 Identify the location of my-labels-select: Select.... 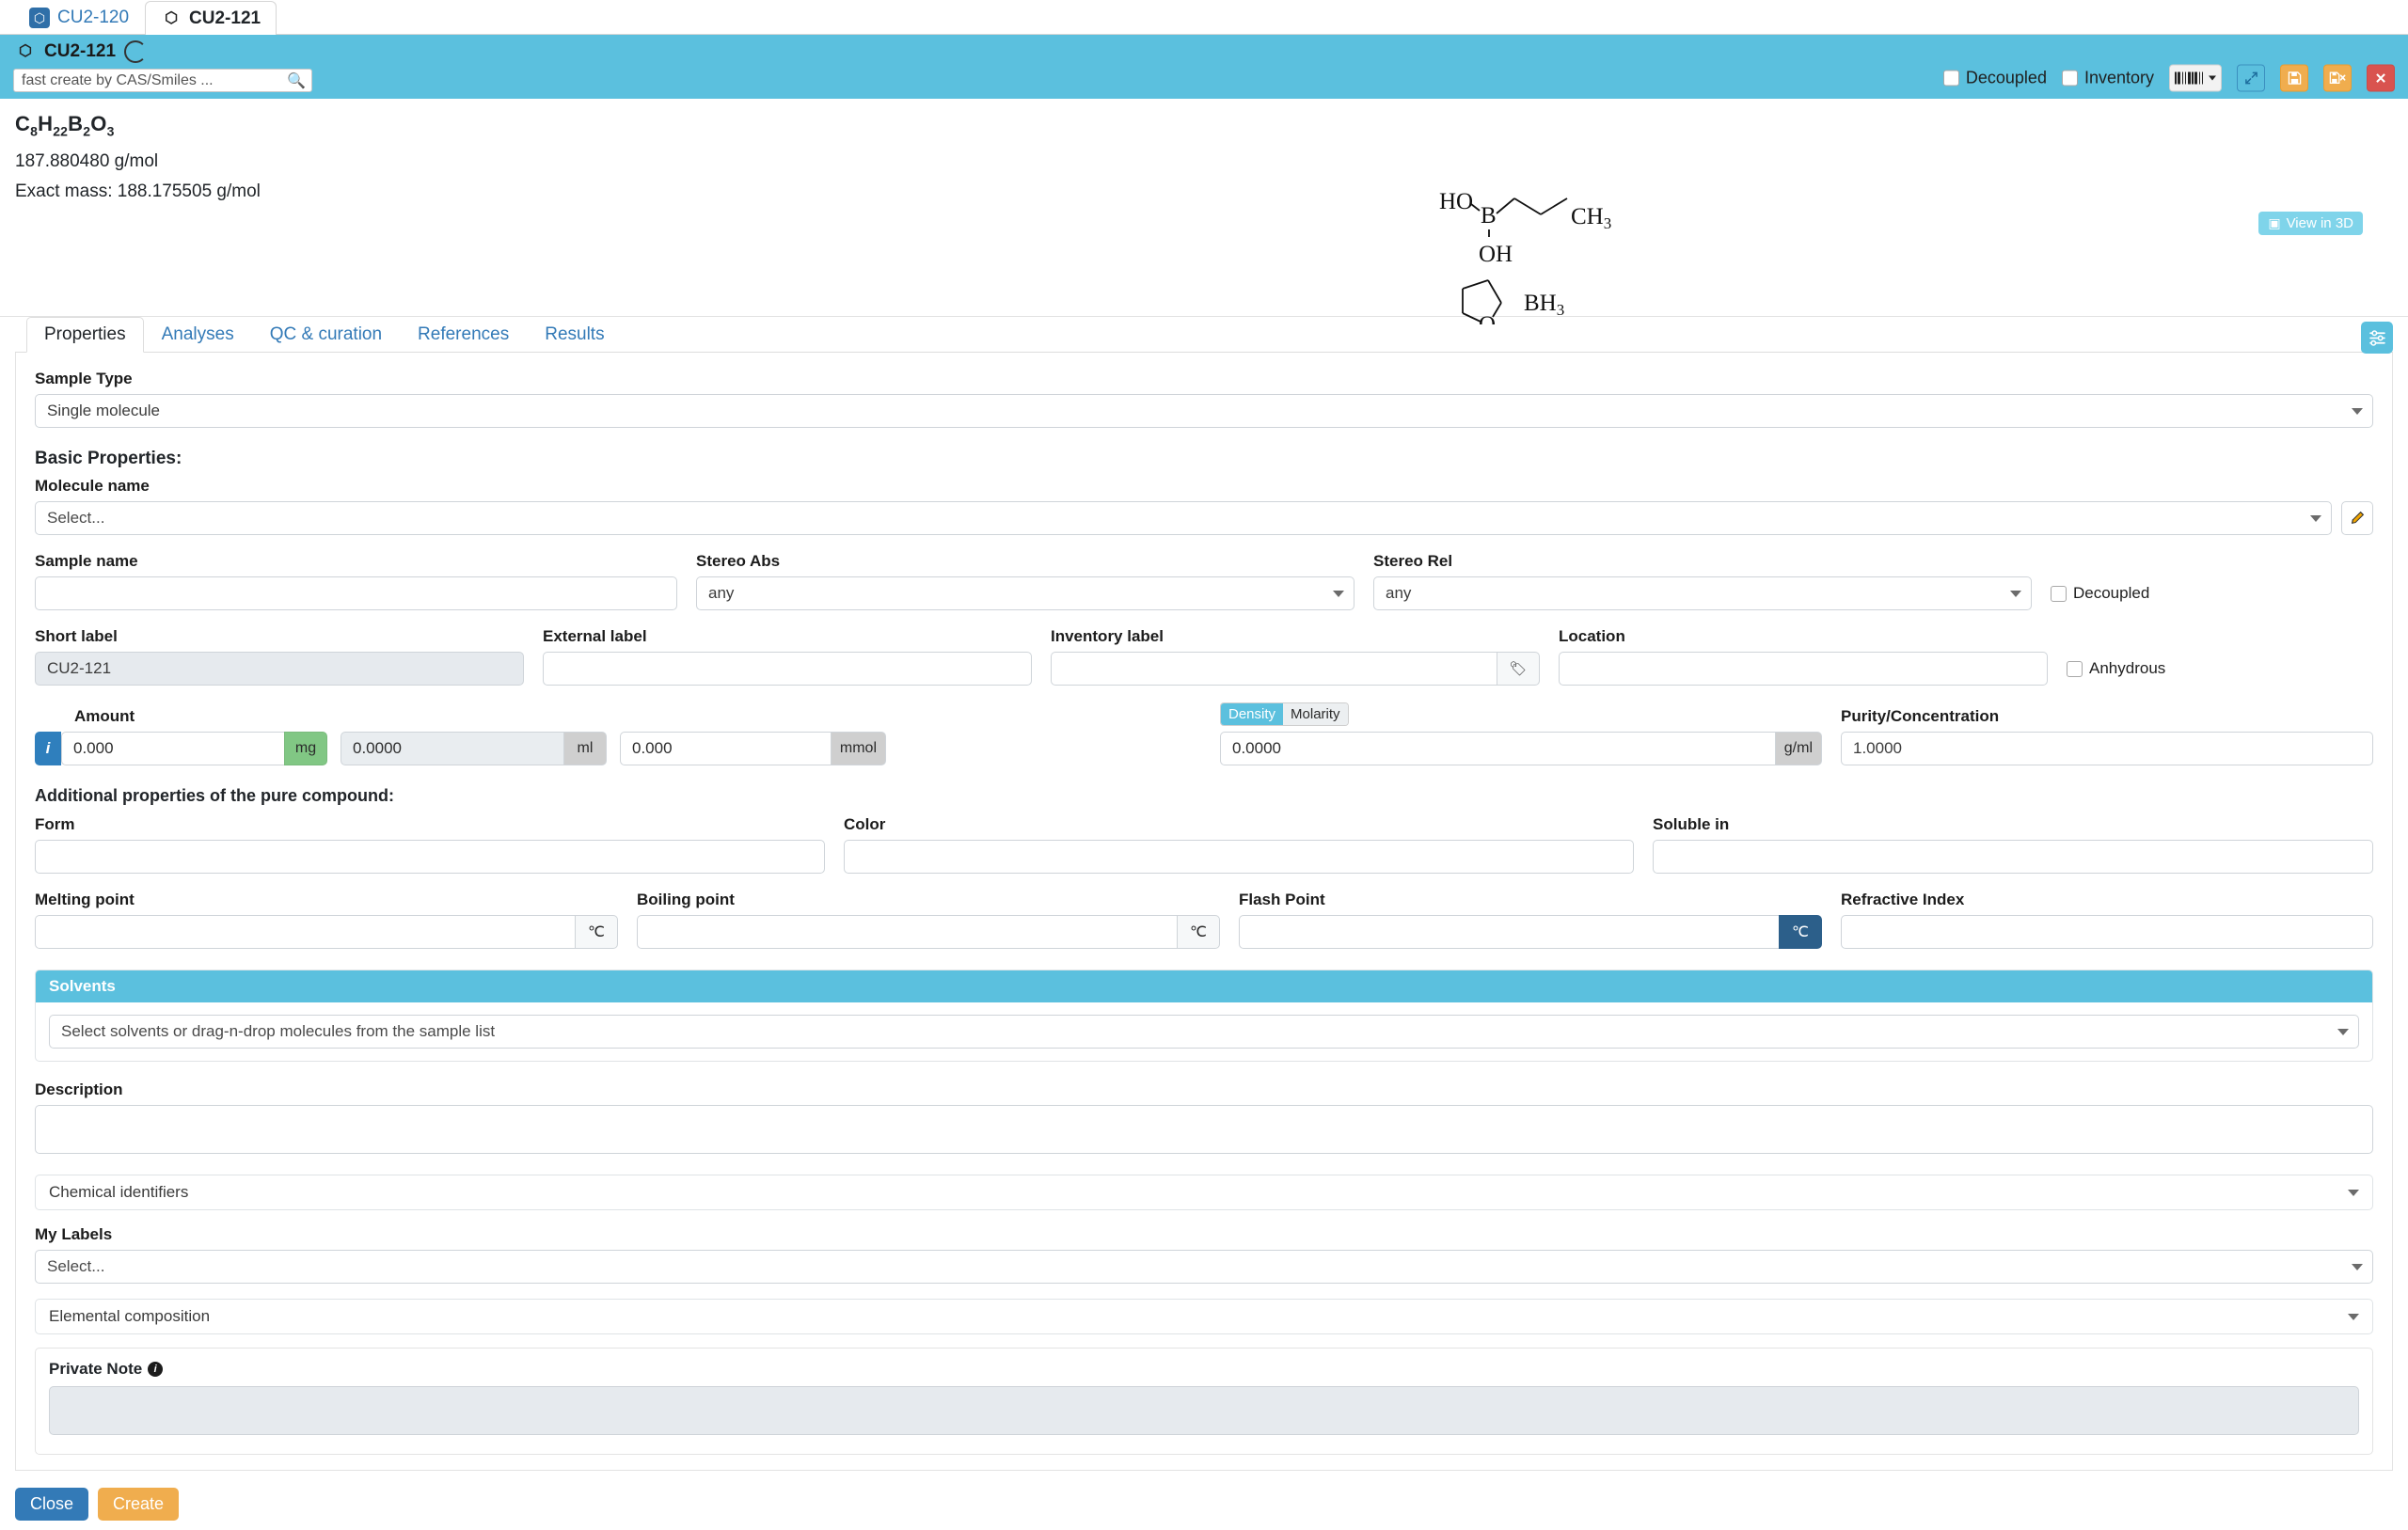
(1204, 1267).